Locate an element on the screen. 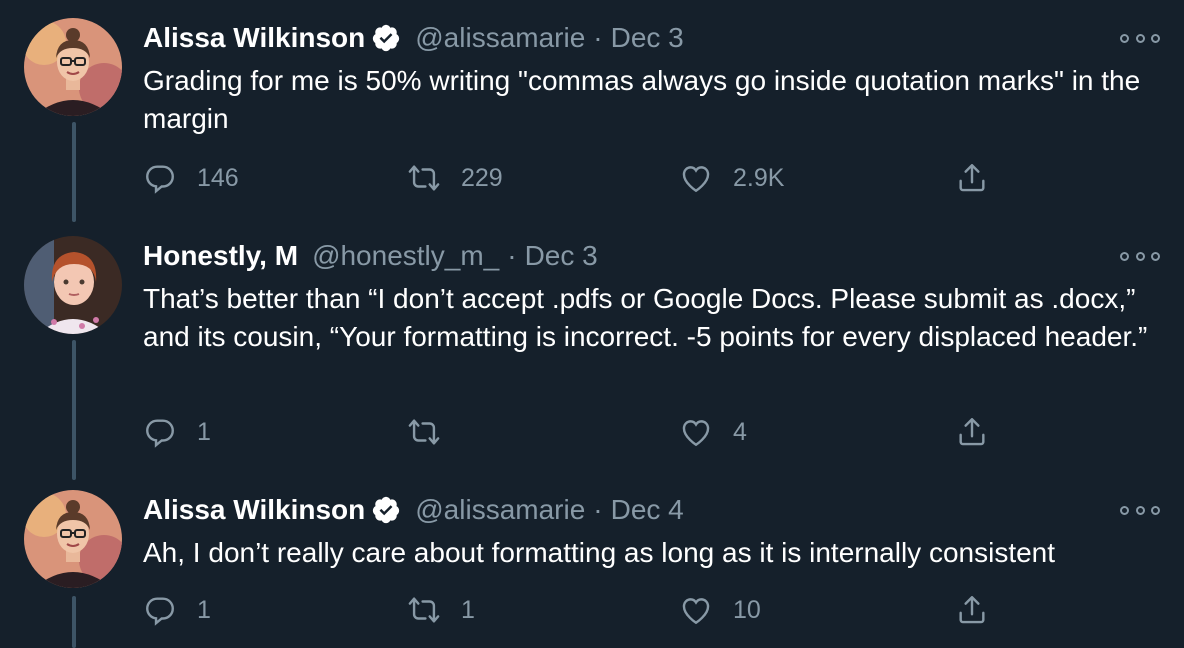 The image size is (1184, 648). tweet-header: Alissa Wilkinson @alissamarie · Dec 4 is located at coordinates (413, 510).